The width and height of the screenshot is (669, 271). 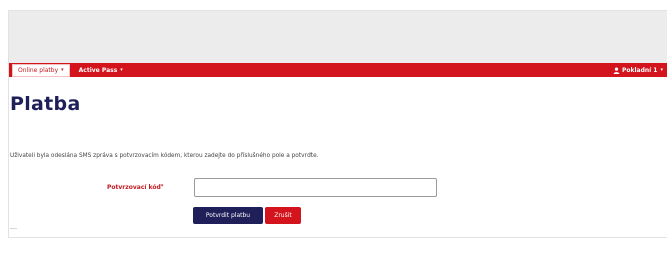 I want to click on page-title: Platba, so click(x=45, y=104).